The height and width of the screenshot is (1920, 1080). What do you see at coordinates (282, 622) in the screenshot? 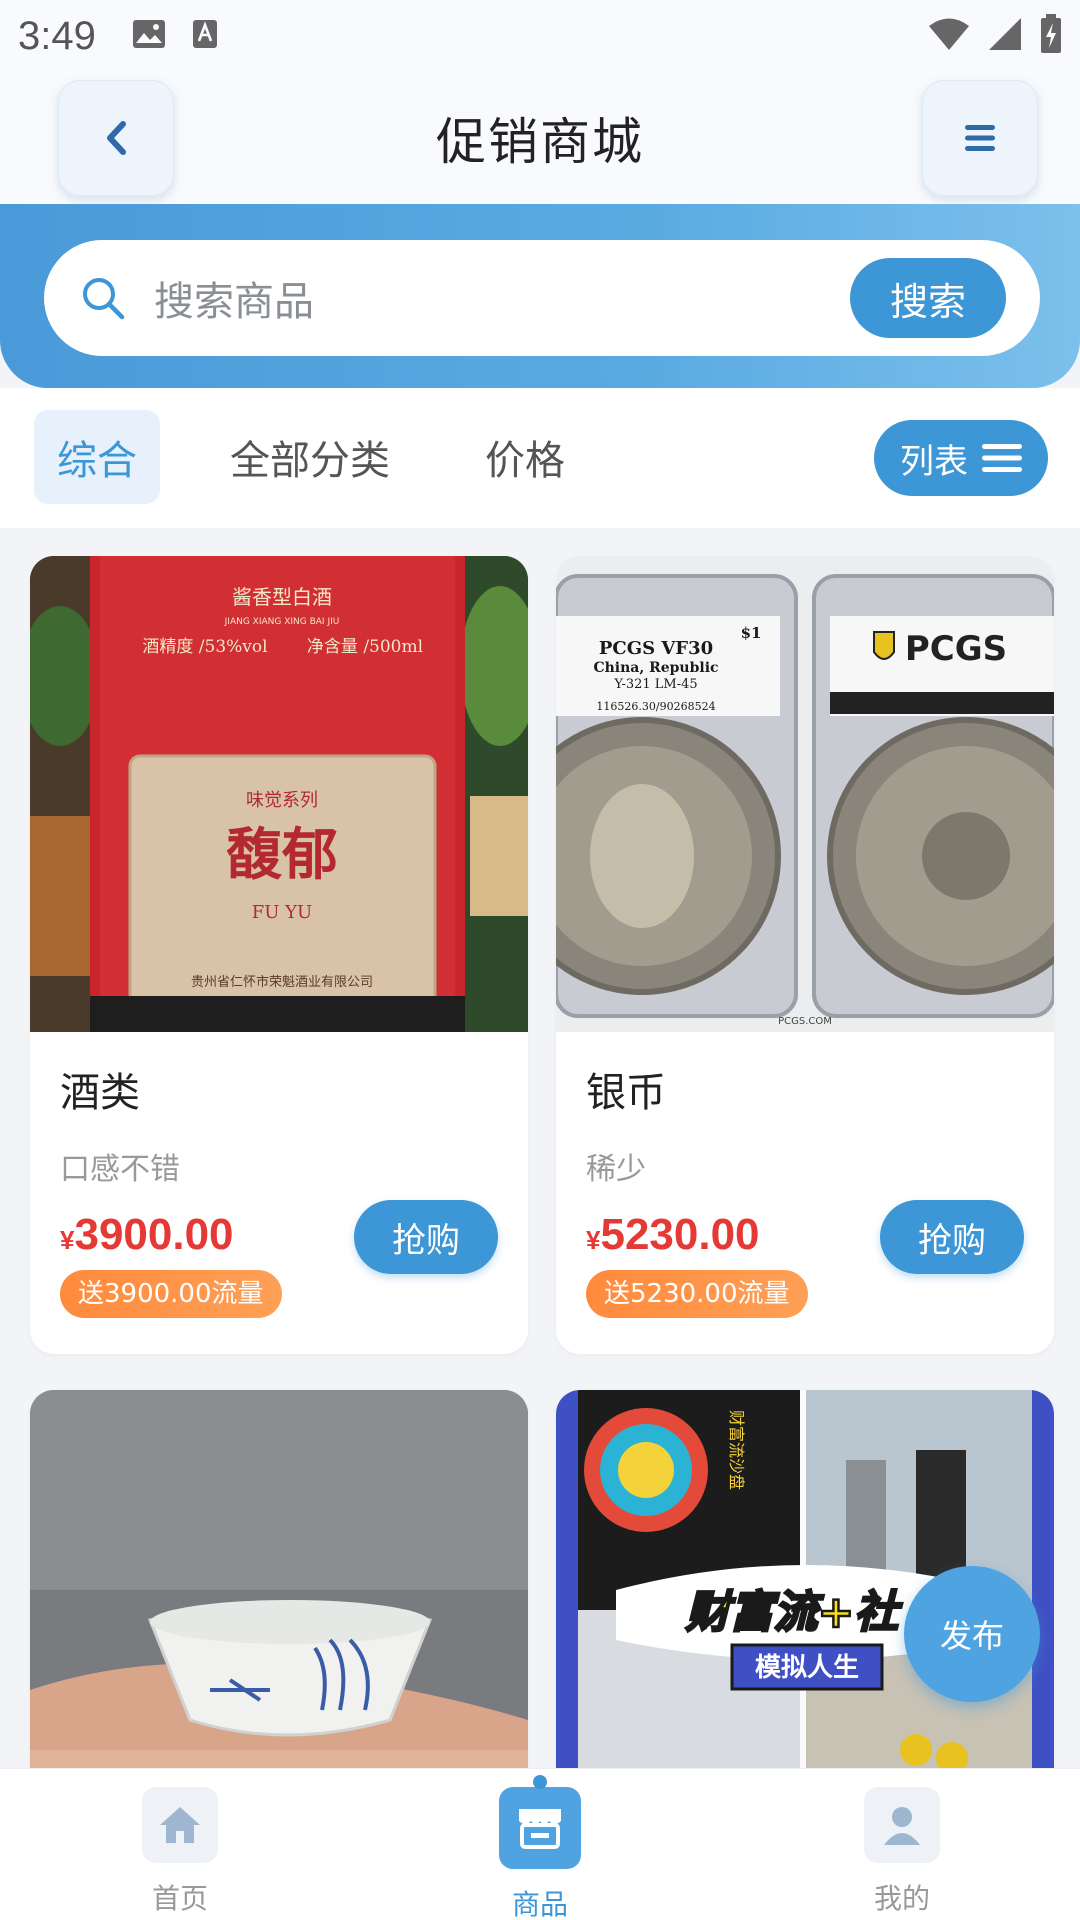
I see `liquor-pinyin-text: JIANG XIANG XING BAI JIU` at bounding box center [282, 622].